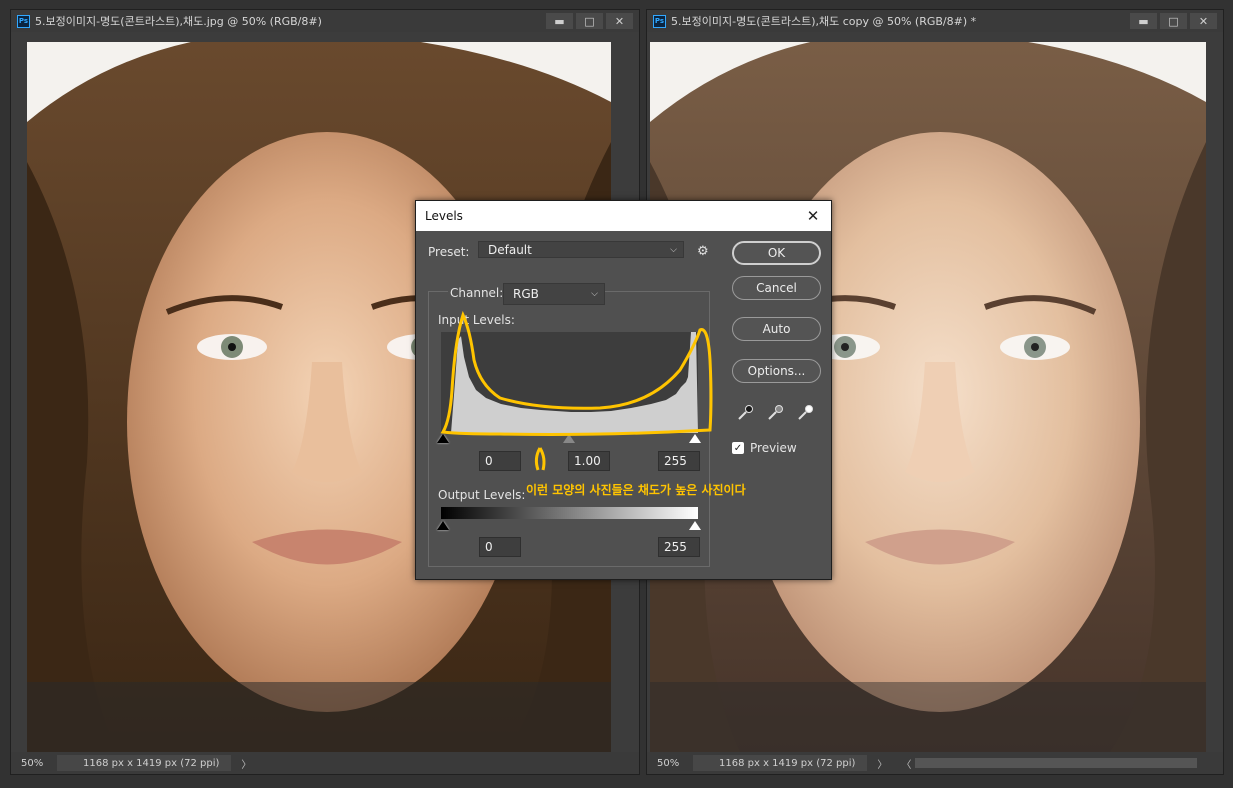 The width and height of the screenshot is (1233, 788). What do you see at coordinates (569, 513) in the screenshot?
I see `output-gradient-bar` at bounding box center [569, 513].